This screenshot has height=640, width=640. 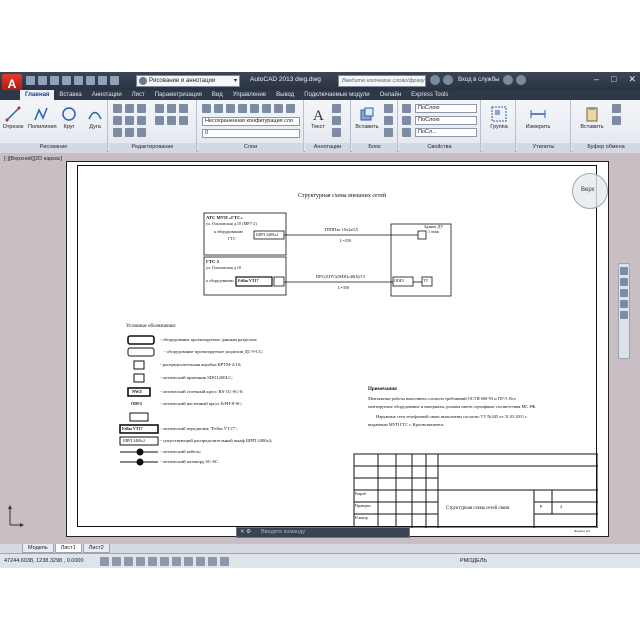 I want to click on list-icon, so click(x=406, y=120).